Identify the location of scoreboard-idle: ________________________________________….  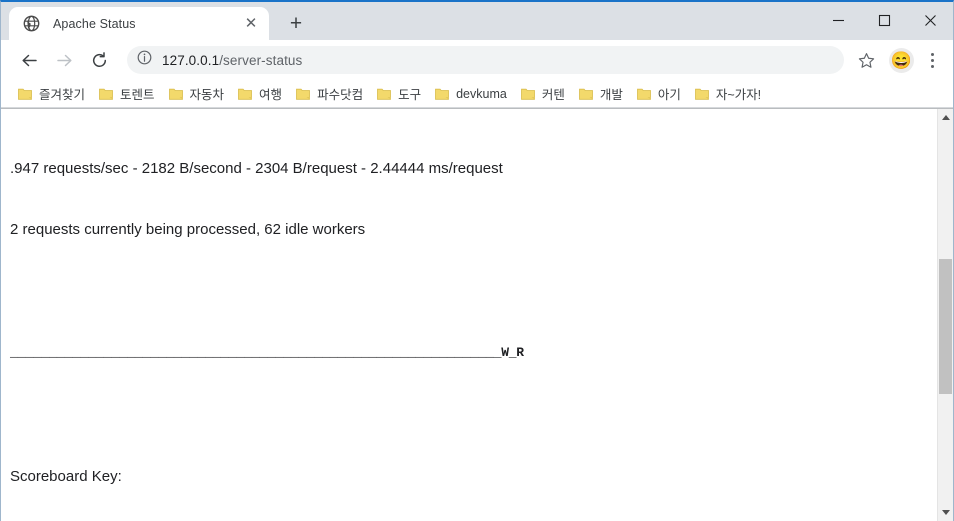
(252, 353).